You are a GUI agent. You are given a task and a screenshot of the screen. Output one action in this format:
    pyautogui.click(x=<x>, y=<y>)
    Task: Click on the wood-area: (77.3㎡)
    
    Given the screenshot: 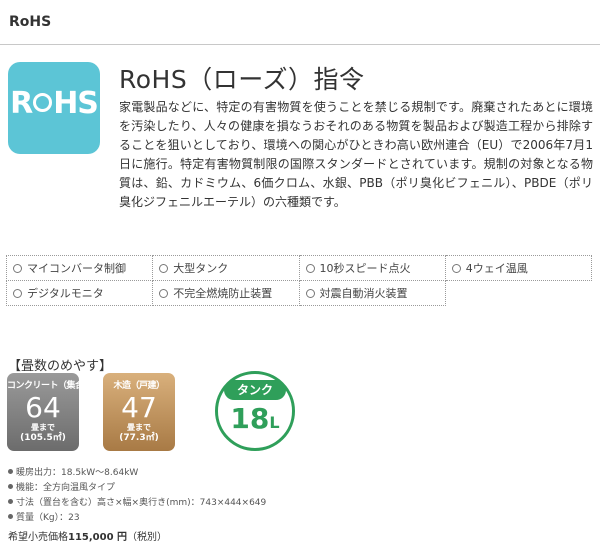 What is the action you would take?
    pyautogui.click(x=139, y=438)
    